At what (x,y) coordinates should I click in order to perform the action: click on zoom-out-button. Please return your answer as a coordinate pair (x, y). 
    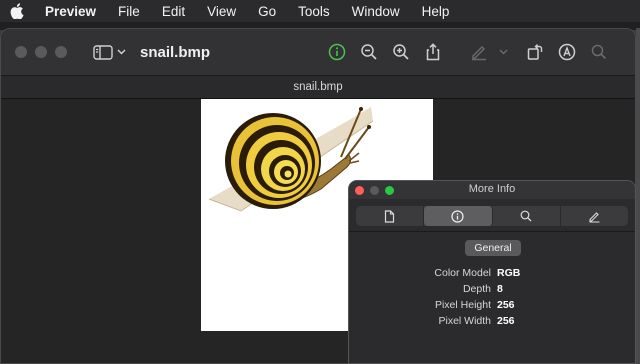
    Looking at the image, I should click on (369, 52).